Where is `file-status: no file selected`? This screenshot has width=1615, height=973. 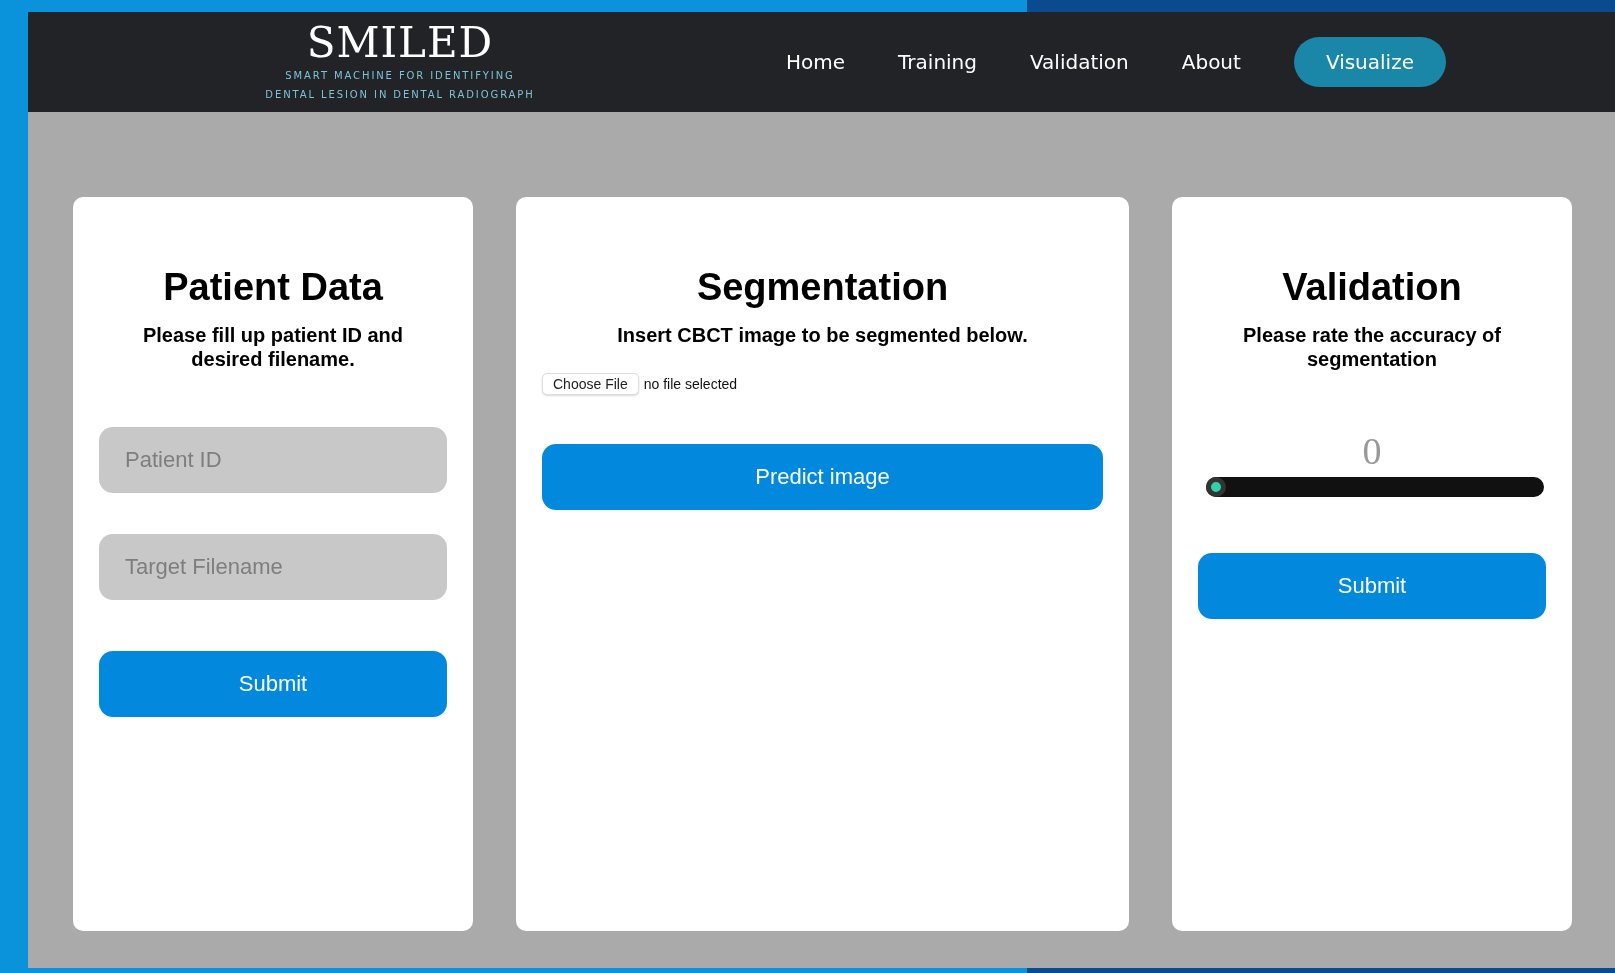 file-status: no file selected is located at coordinates (690, 384).